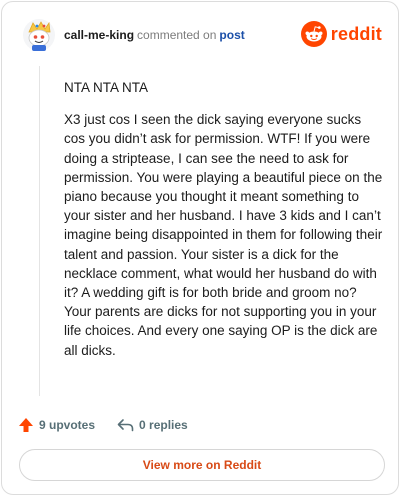 This screenshot has width=400, height=496. What do you see at coordinates (67, 425) in the screenshot?
I see `upvote-count: 9 upvotes` at bounding box center [67, 425].